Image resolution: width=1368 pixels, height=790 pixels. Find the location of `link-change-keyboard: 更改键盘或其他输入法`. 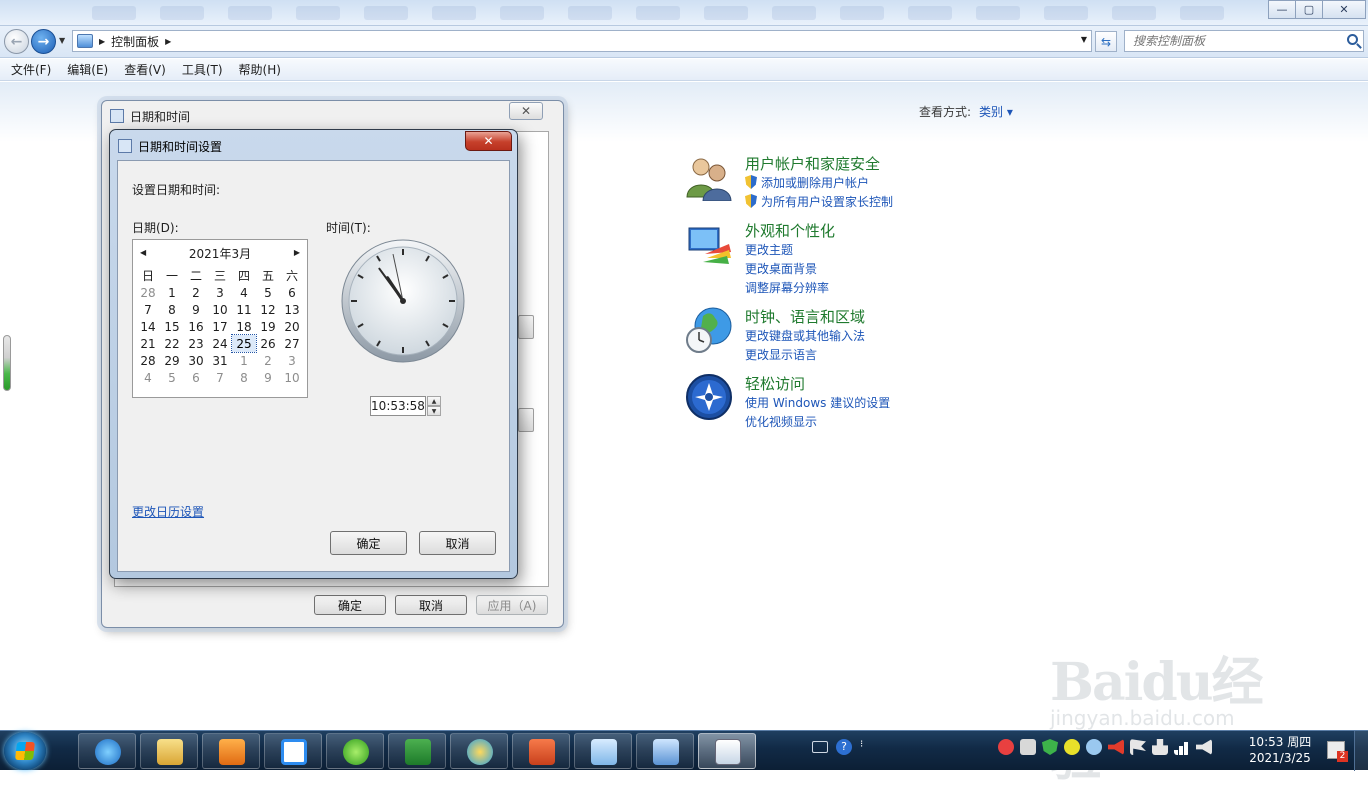

link-change-keyboard: 更改键盘或其他输入法 is located at coordinates (805, 335).